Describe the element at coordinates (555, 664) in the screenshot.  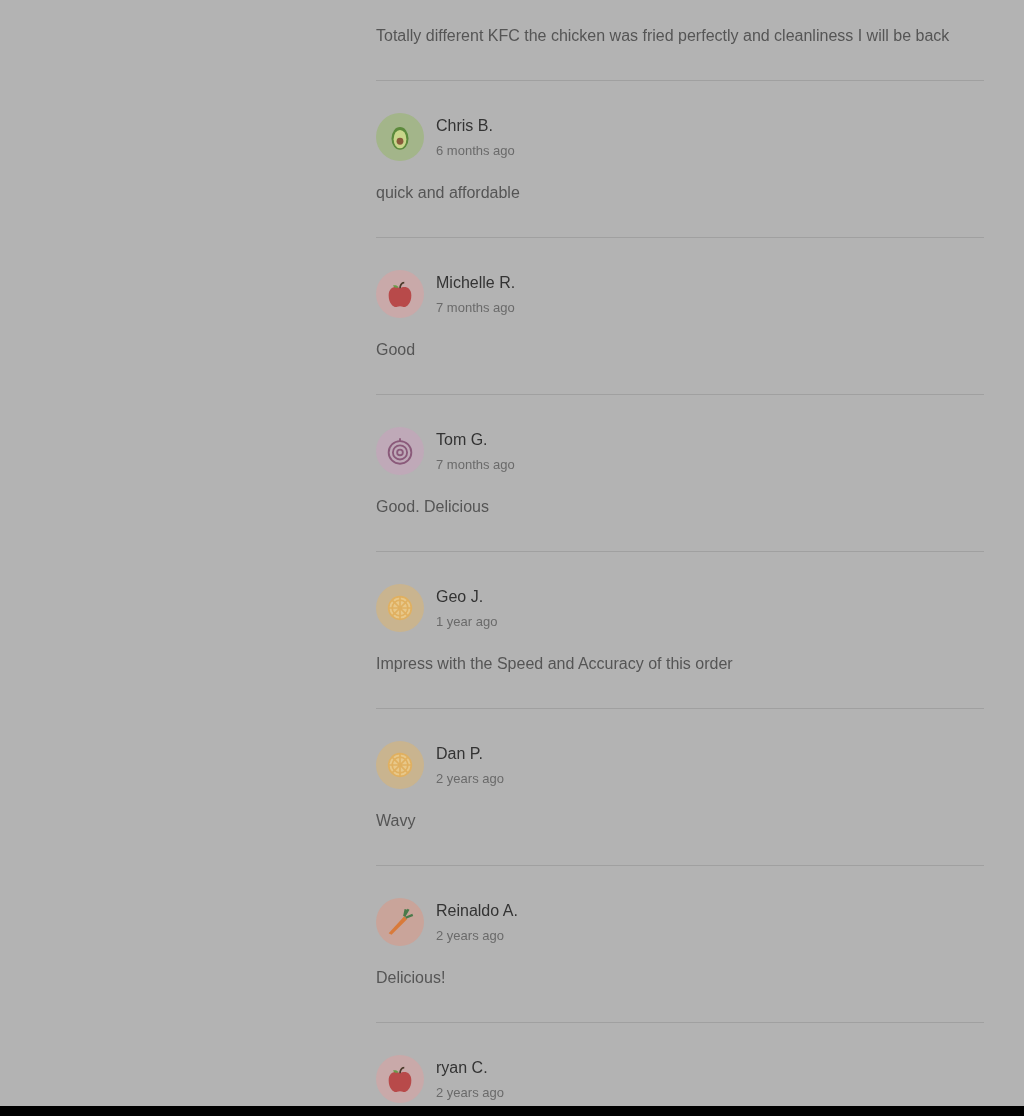
I see `review-text: Impress with the Speed and Accuracy of this order` at that location.